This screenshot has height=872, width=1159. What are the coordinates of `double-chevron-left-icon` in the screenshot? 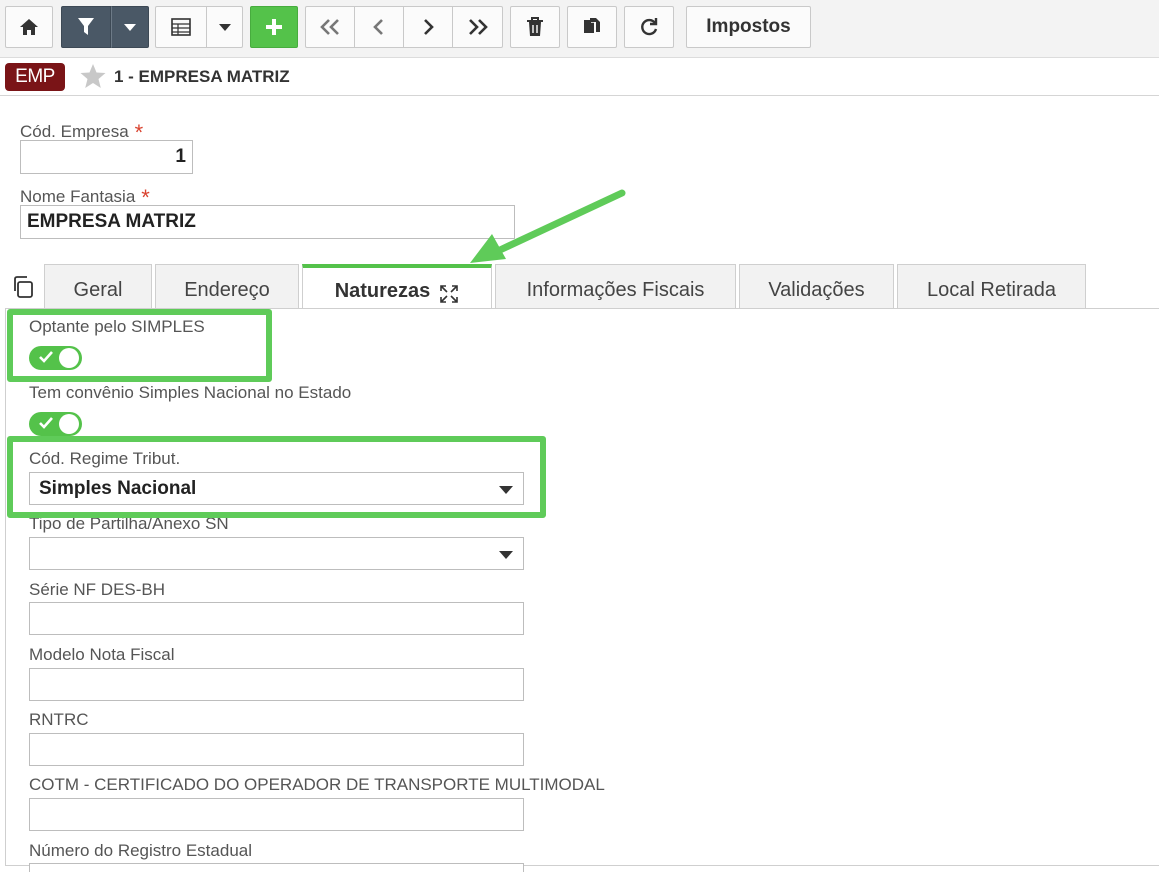 It's located at (329, 27).